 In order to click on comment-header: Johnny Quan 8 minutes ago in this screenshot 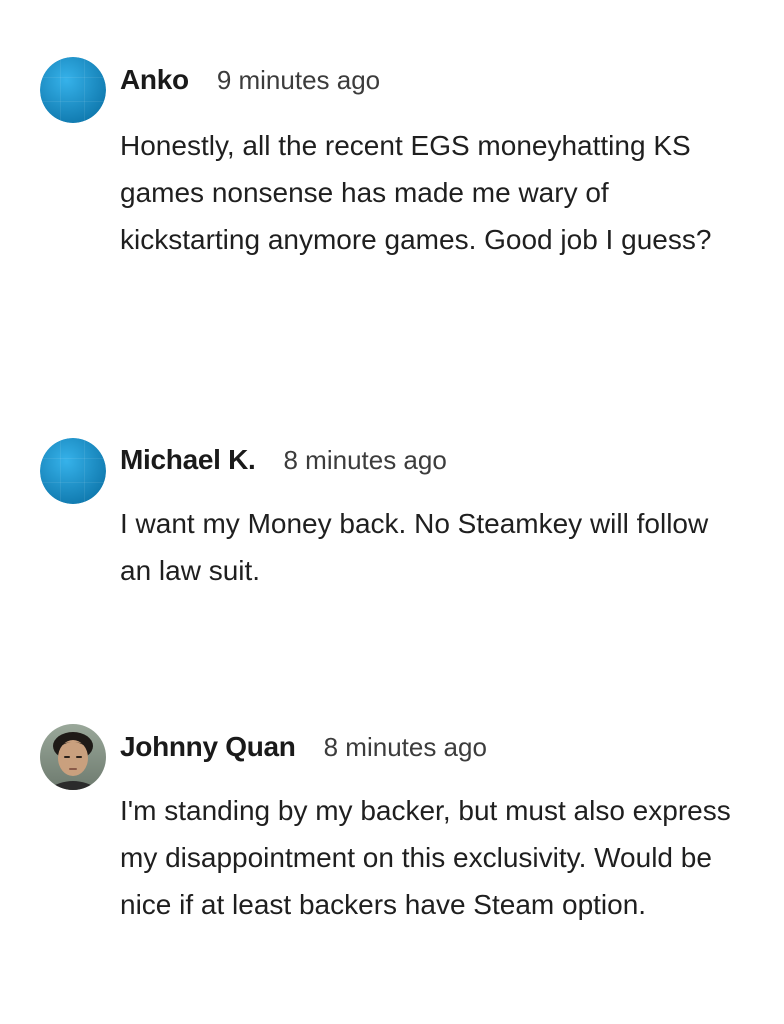, I will do `click(303, 751)`.